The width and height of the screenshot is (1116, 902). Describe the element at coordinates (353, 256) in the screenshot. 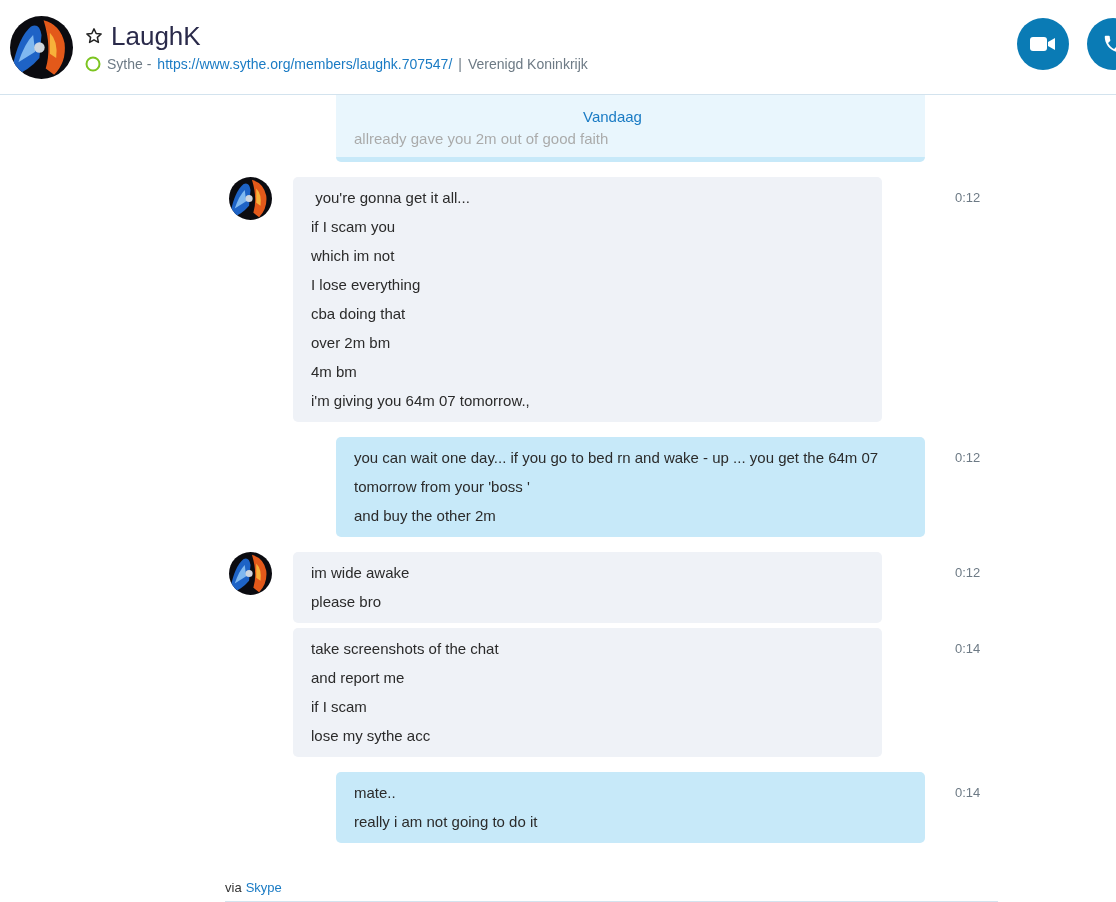

I see `message-text: which im not` at that location.